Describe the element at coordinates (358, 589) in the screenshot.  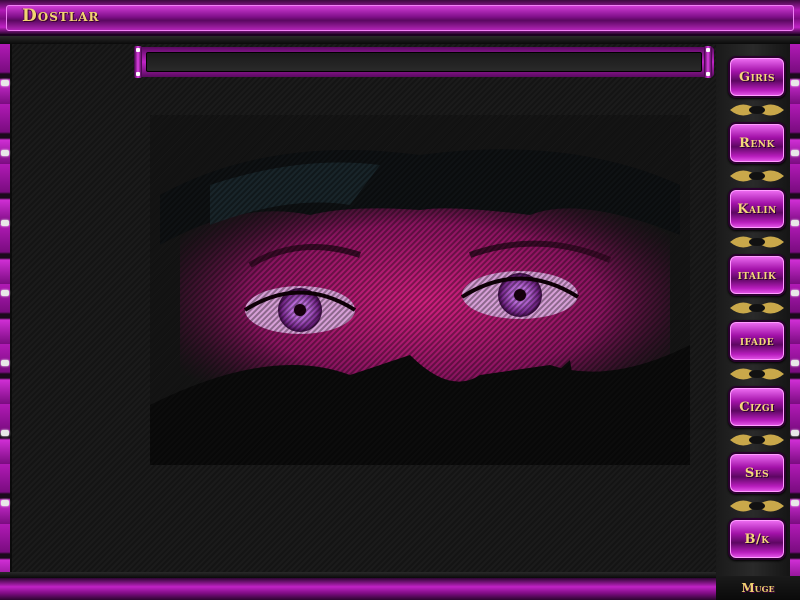
I see `bottom-bar` at that location.